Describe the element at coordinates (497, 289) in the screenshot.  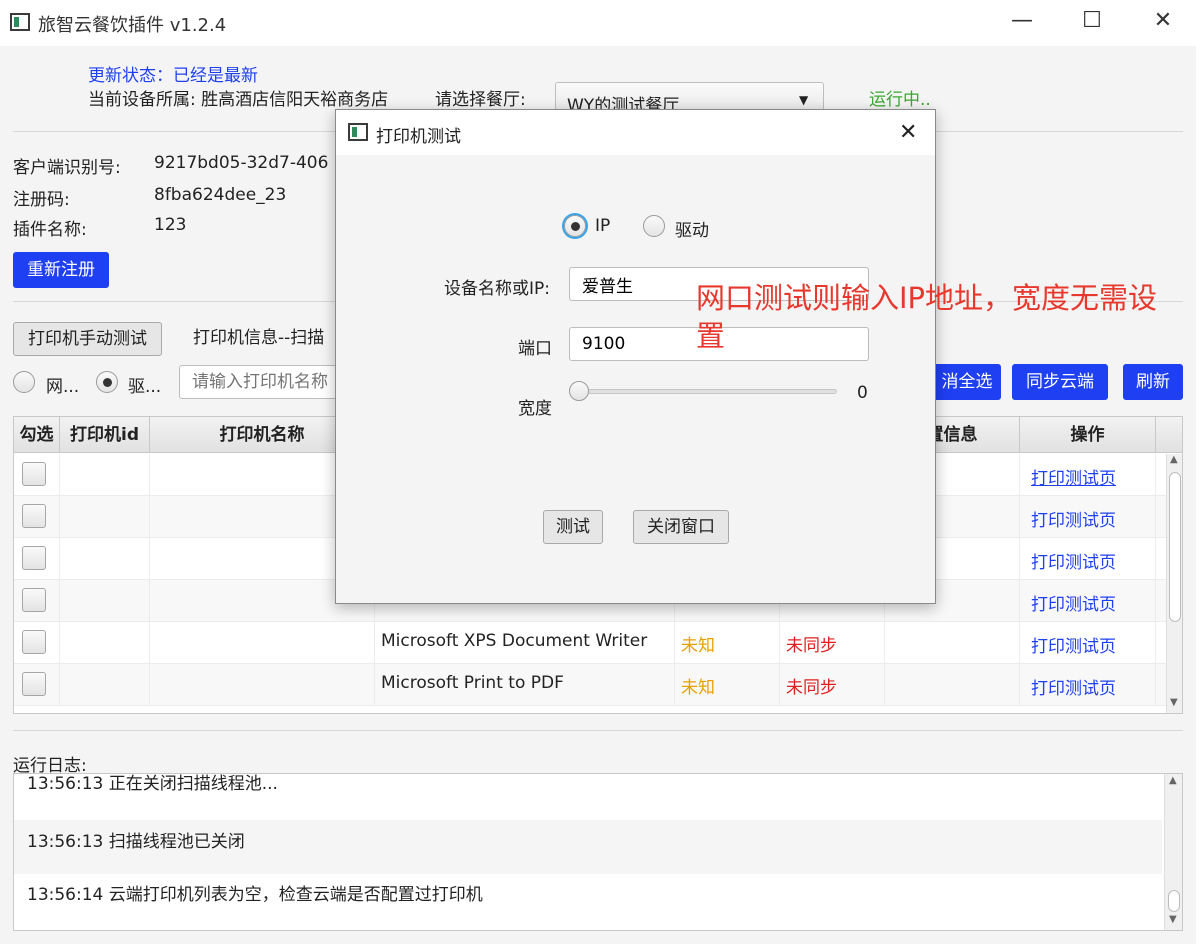
I see `device-label: 设备名称或IP:` at that location.